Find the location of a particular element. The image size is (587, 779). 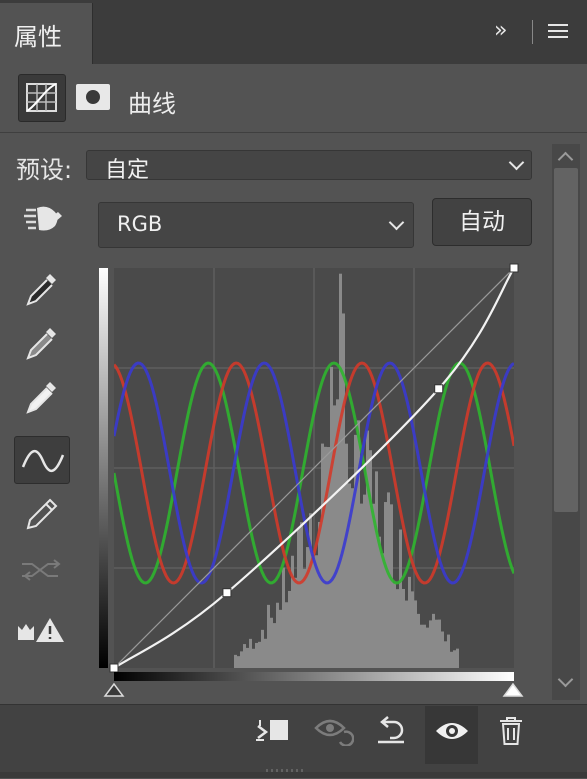

edit-curve-points-icon is located at coordinates (42, 460).